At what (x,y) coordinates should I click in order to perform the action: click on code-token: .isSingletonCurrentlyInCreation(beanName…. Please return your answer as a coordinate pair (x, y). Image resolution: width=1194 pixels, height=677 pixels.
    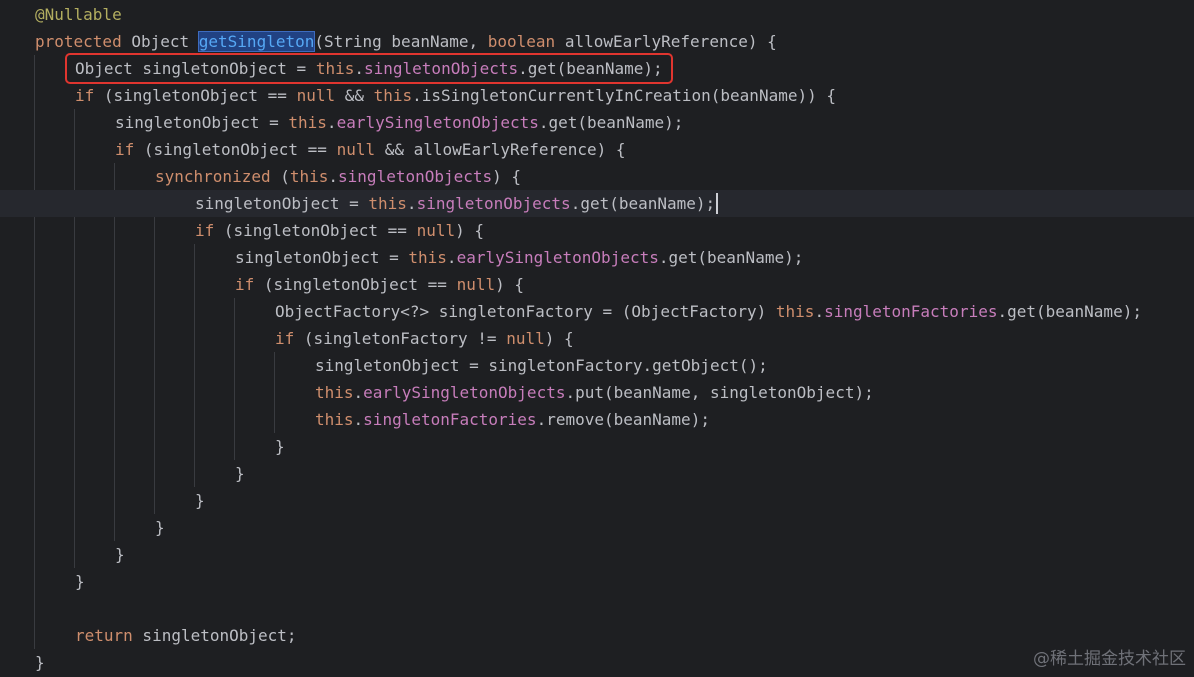
    Looking at the image, I should click on (624, 95).